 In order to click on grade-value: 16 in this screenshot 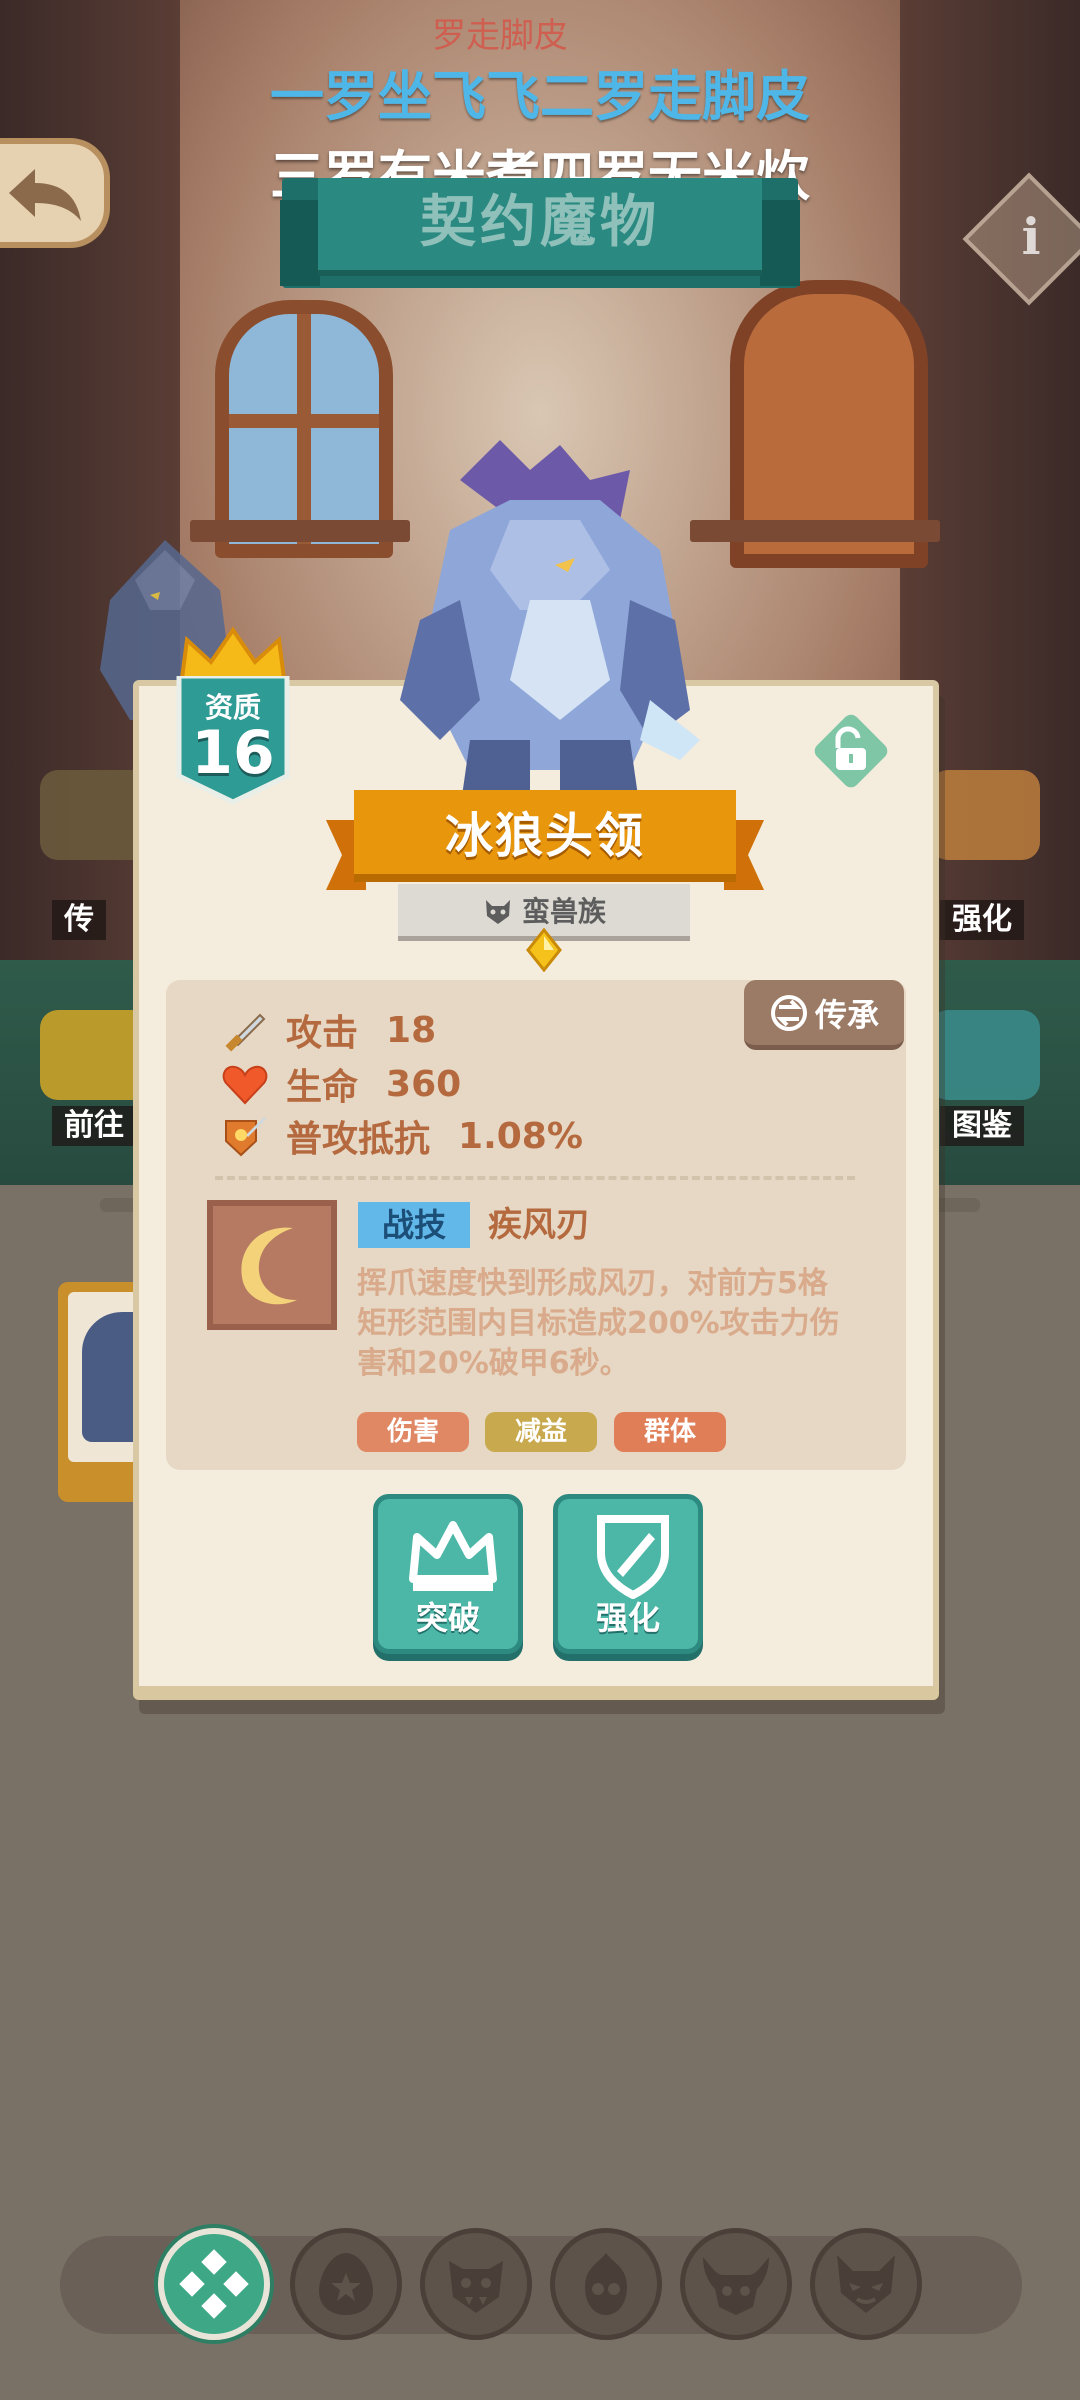, I will do `click(233, 753)`.